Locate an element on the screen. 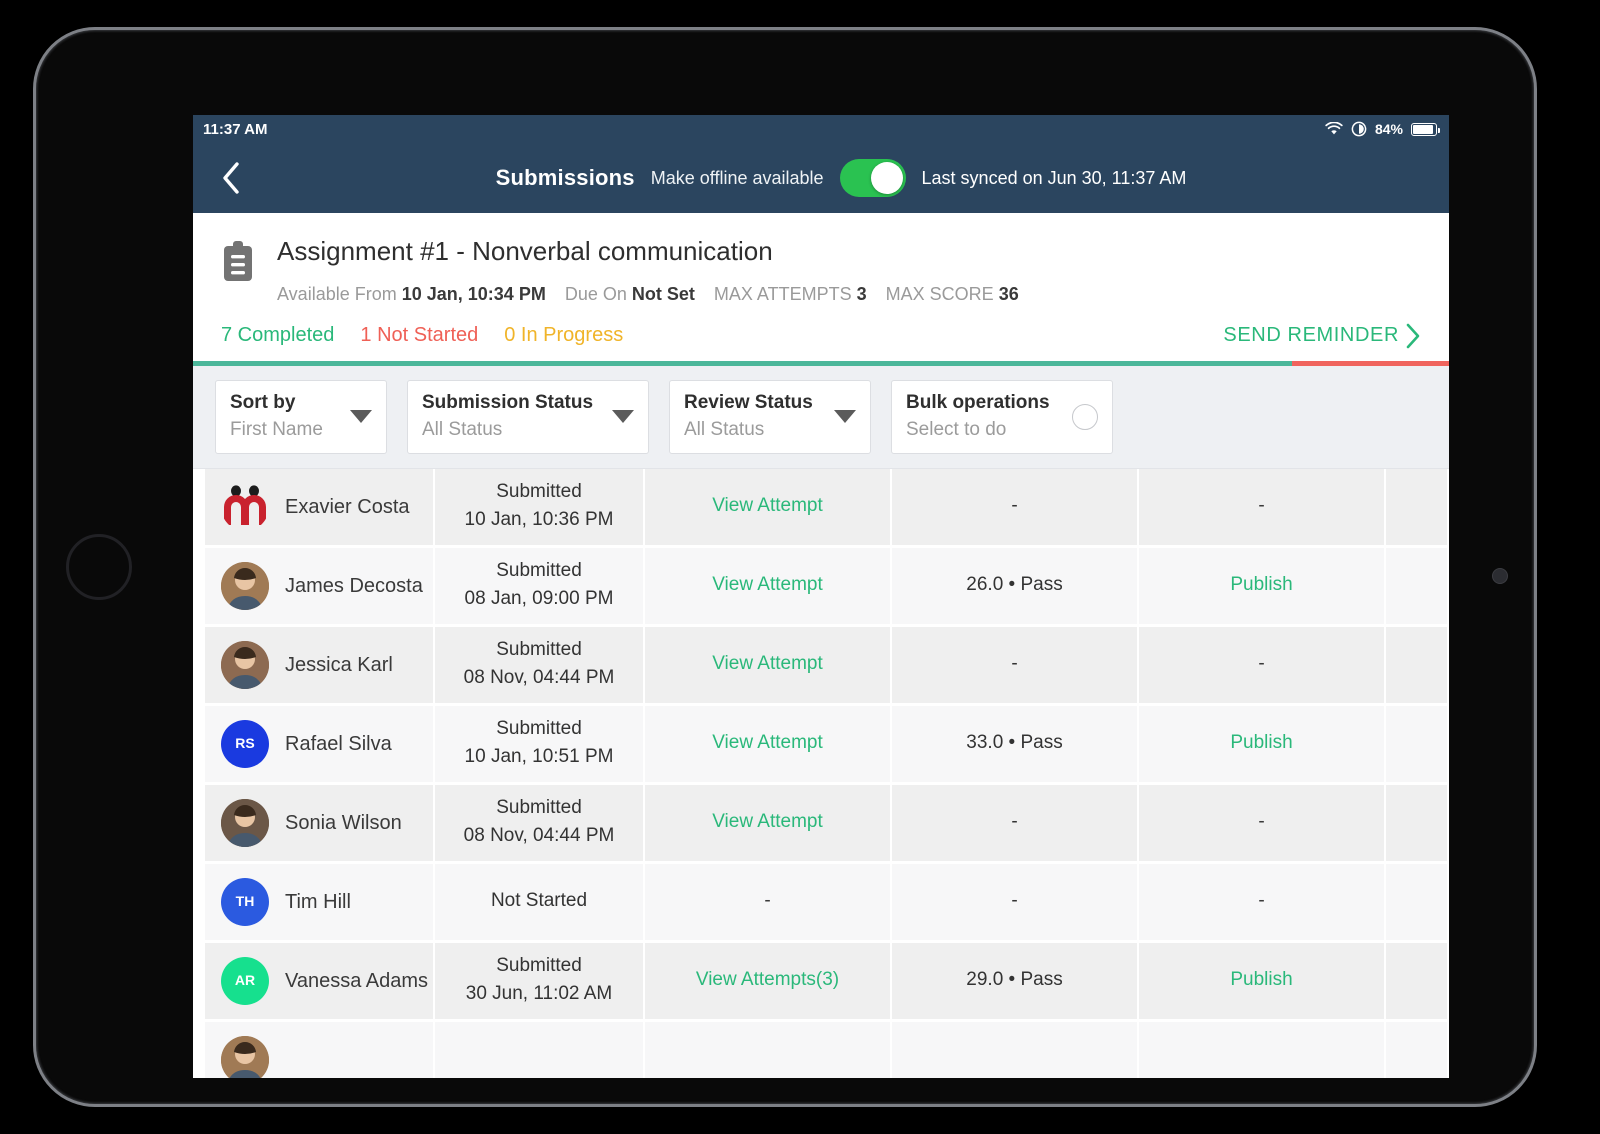 This screenshot has width=1600, height=1134. submission-status-cell: Submitted 10 Jan, 10:51 PM is located at coordinates (539, 743).